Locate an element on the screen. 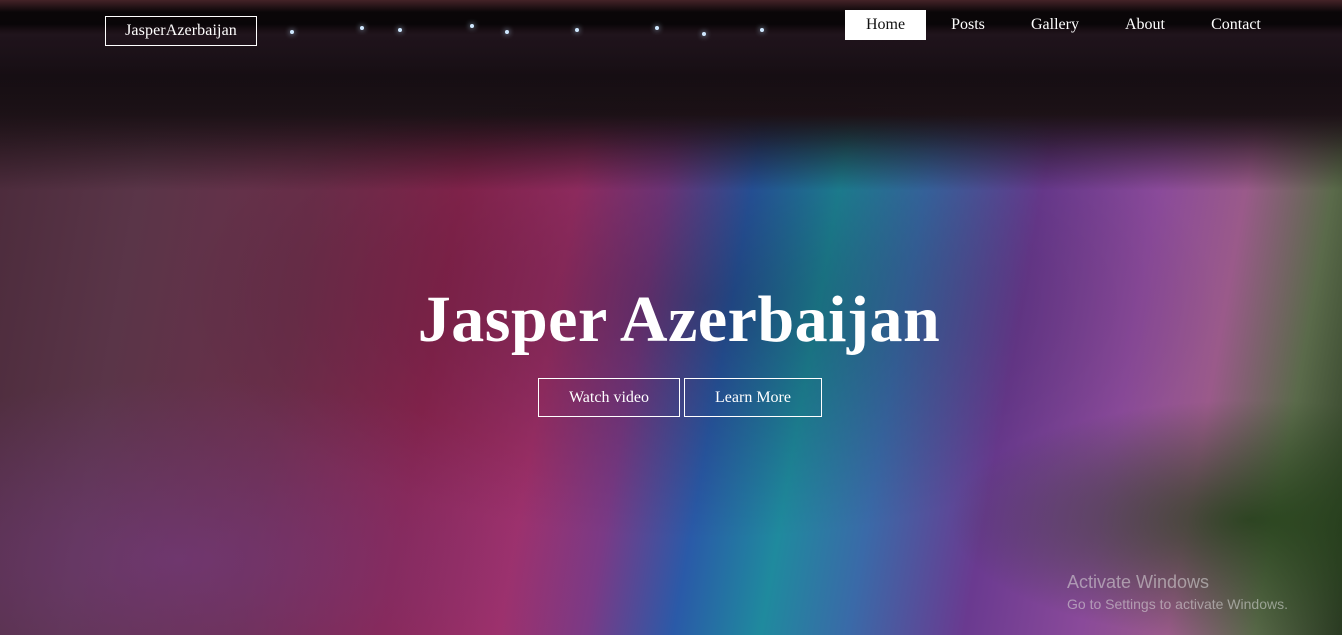 This screenshot has width=1342, height=635. hero-actions: Watch video Learn More is located at coordinates (680, 397).